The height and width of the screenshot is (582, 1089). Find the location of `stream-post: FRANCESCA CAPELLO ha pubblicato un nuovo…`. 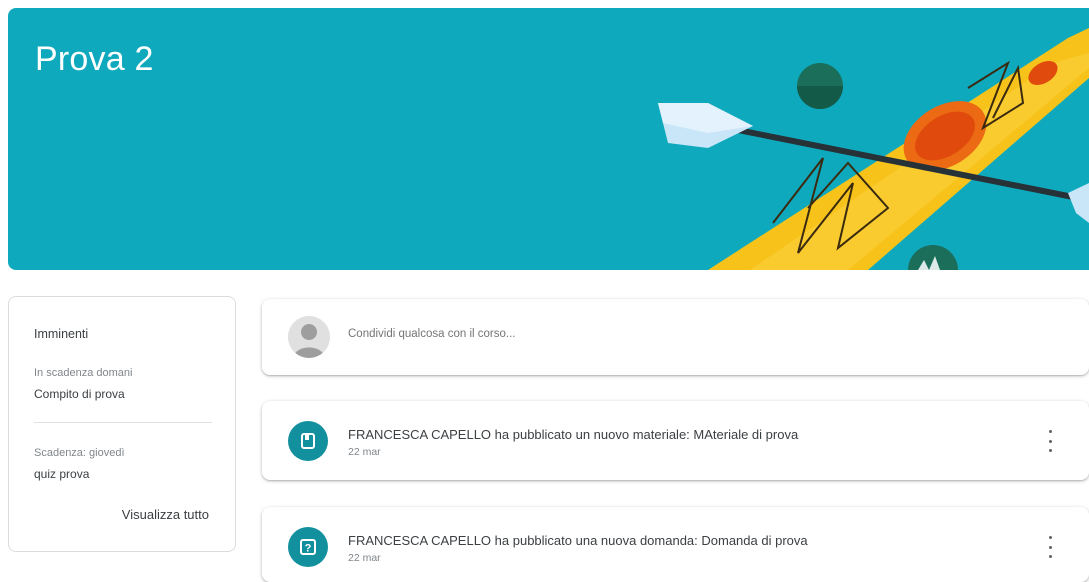

stream-post: FRANCESCA CAPELLO ha pubblicato un nuovo… is located at coordinates (675, 440).